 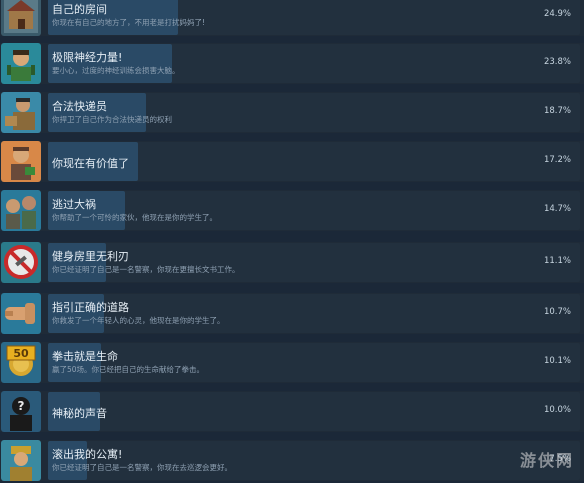 I want to click on unlock-percent: 23.8%, so click(x=557, y=62).